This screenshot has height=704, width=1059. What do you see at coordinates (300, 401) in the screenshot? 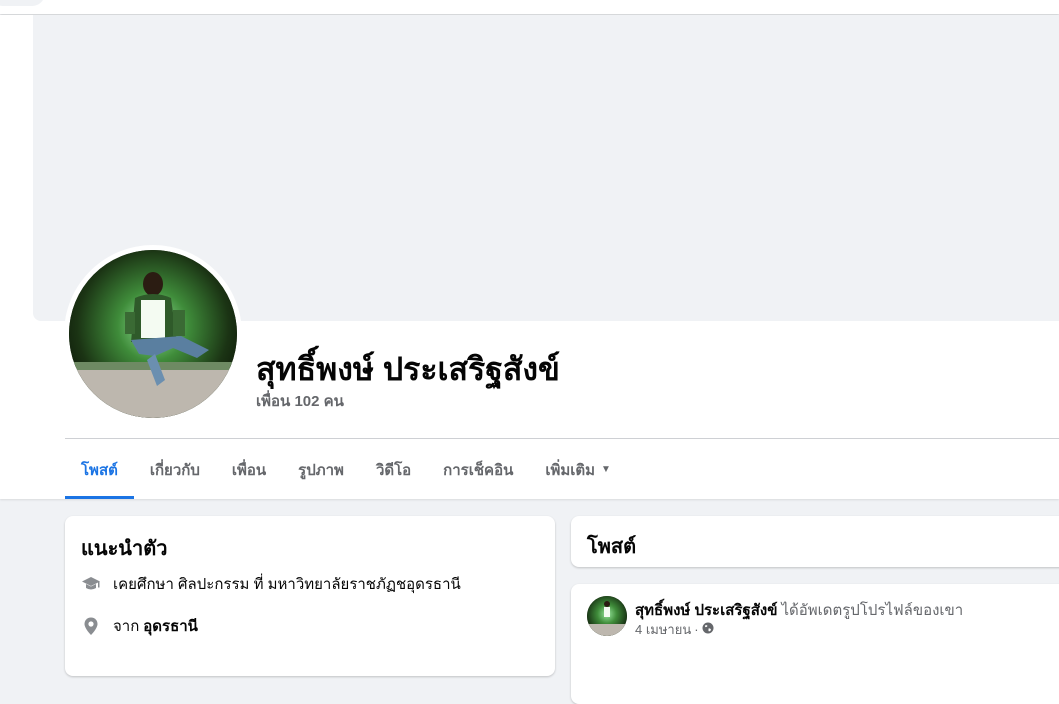
I see `friend-count: เพื่อน 102 คน` at bounding box center [300, 401].